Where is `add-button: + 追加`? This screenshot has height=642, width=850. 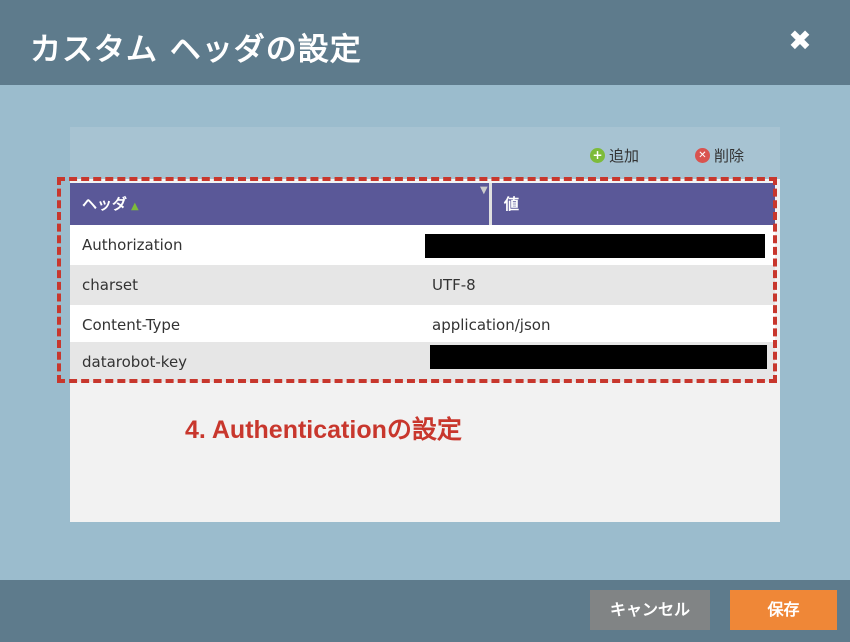
add-button: + 追加 is located at coordinates (614, 155).